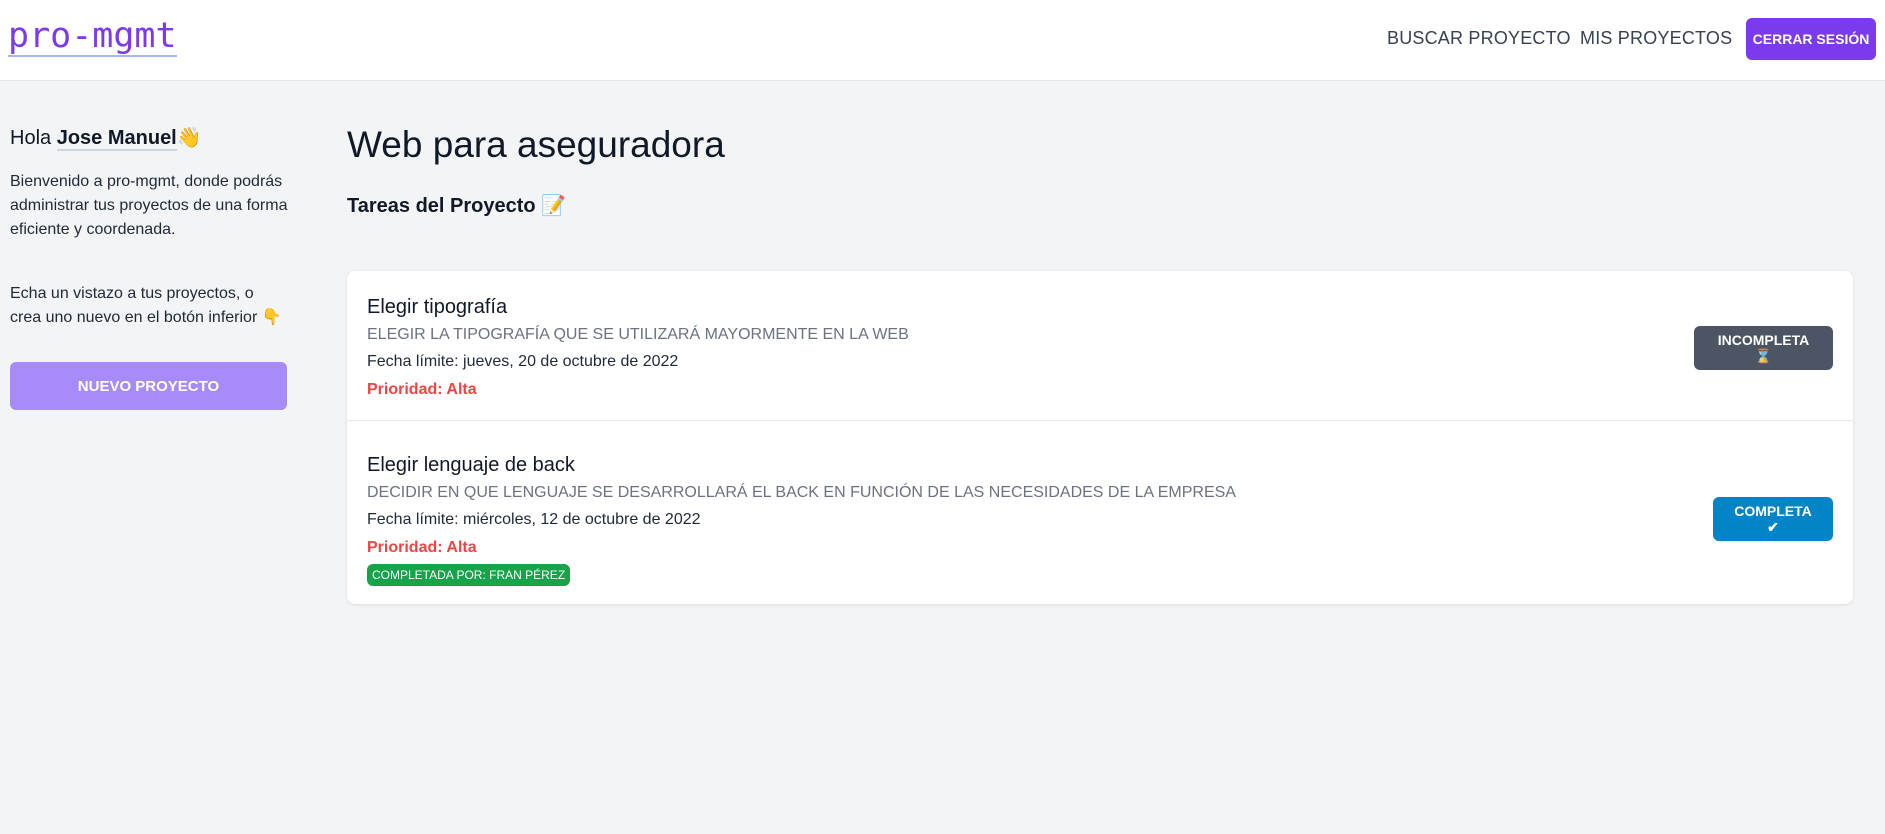 This screenshot has width=1885, height=834. What do you see at coordinates (437, 307) in the screenshot?
I see `task-name: Elegir tipografía` at bounding box center [437, 307].